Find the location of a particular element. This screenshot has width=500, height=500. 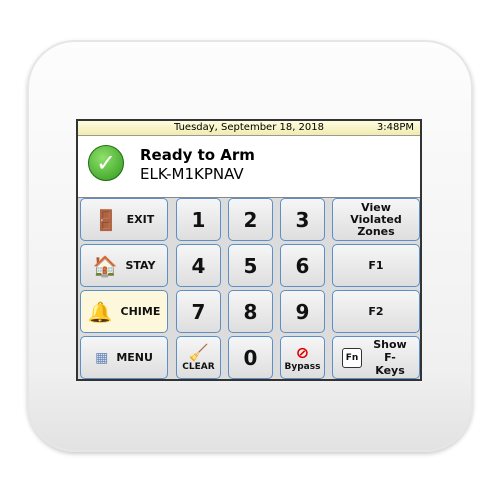

status-title: Ready to Arm is located at coordinates (197, 155).